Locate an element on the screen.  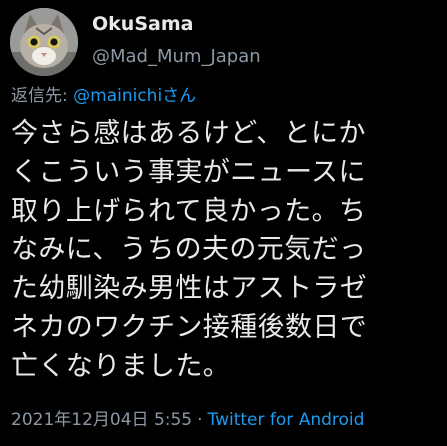
tweet-text-line: くこういう事実がニュースに is located at coordinates (188, 172).